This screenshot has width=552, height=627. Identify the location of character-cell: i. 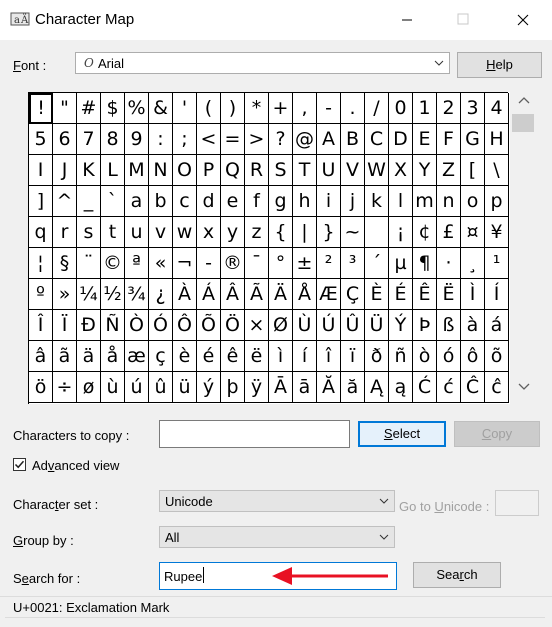
(329, 201).